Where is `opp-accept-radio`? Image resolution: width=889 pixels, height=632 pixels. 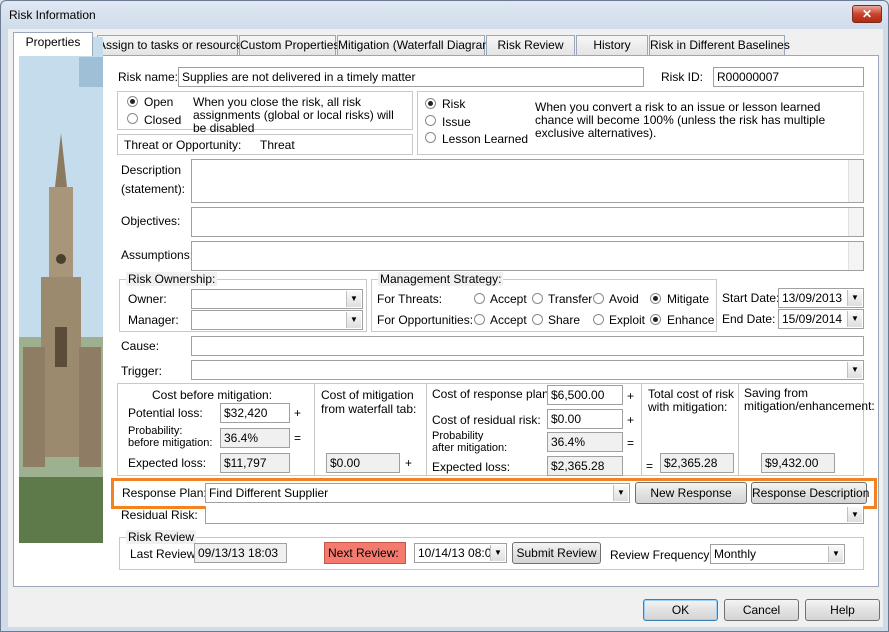 opp-accept-radio is located at coordinates (479, 319).